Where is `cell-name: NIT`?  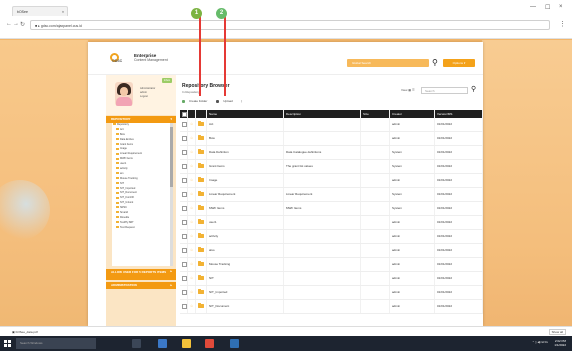 cell-name: NIT is located at coordinates (245, 278).